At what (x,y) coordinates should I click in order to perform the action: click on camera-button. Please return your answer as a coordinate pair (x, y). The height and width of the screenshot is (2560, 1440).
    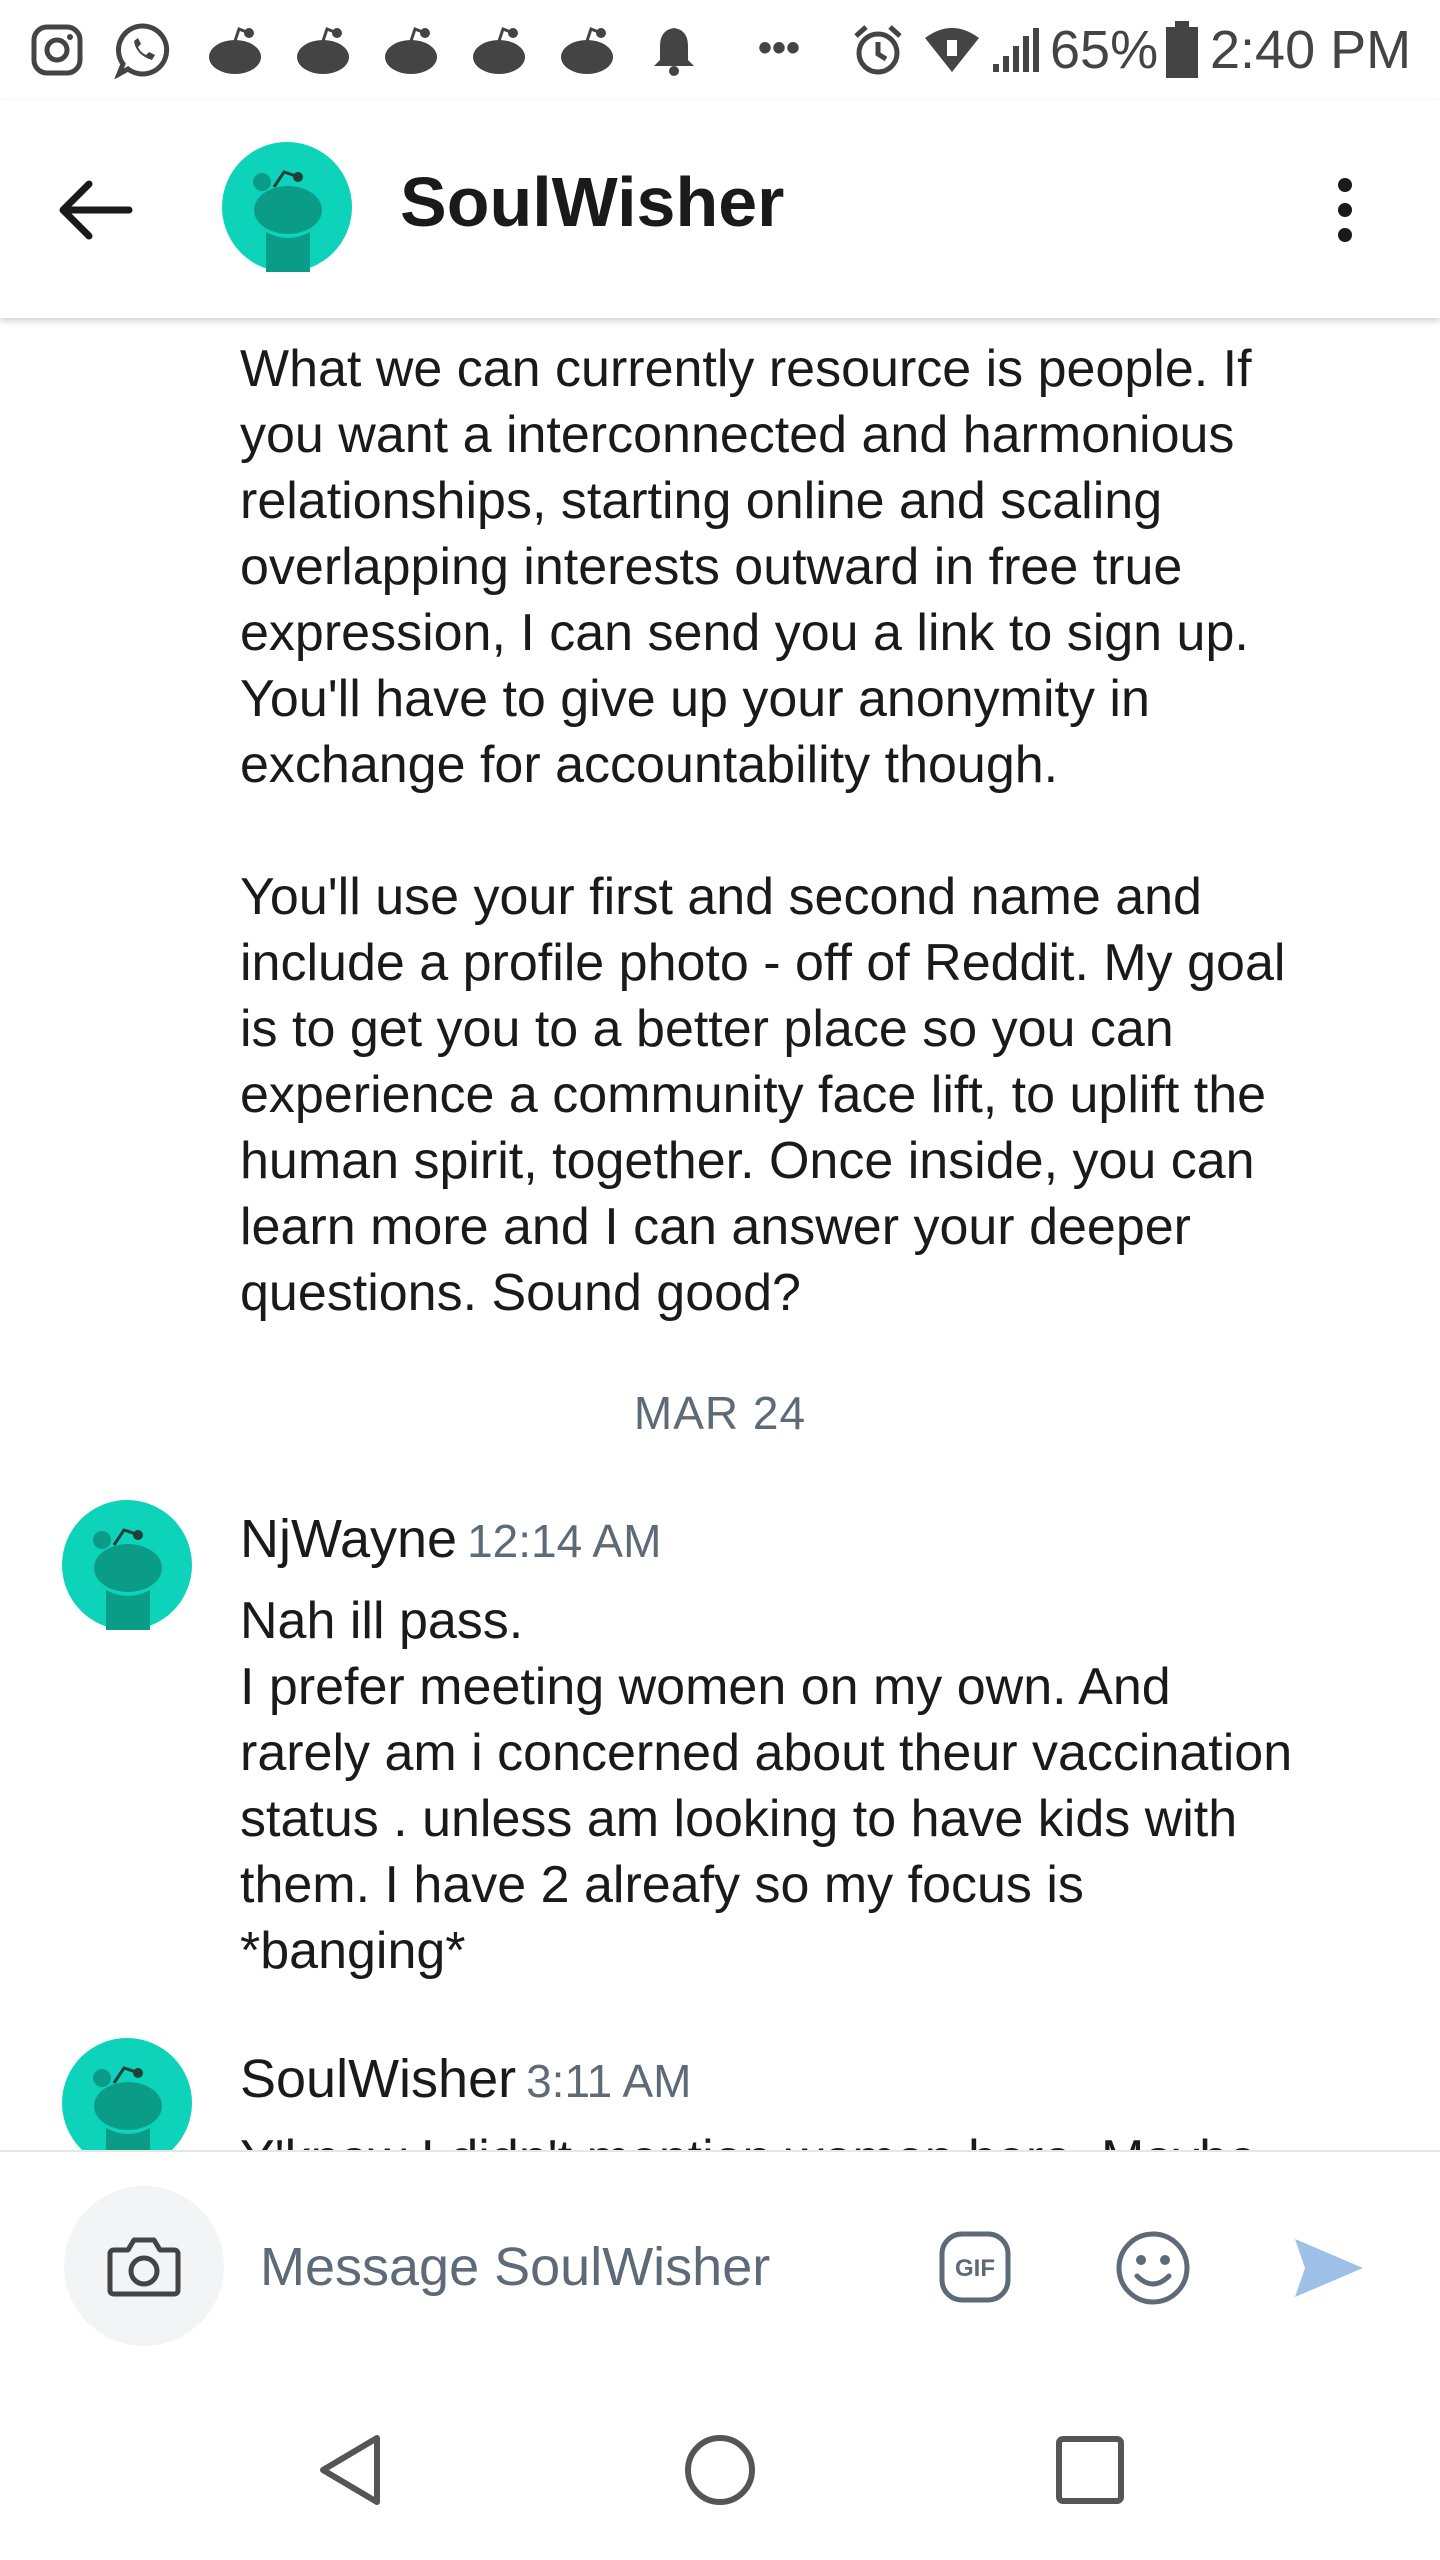
    Looking at the image, I should click on (144, 2266).